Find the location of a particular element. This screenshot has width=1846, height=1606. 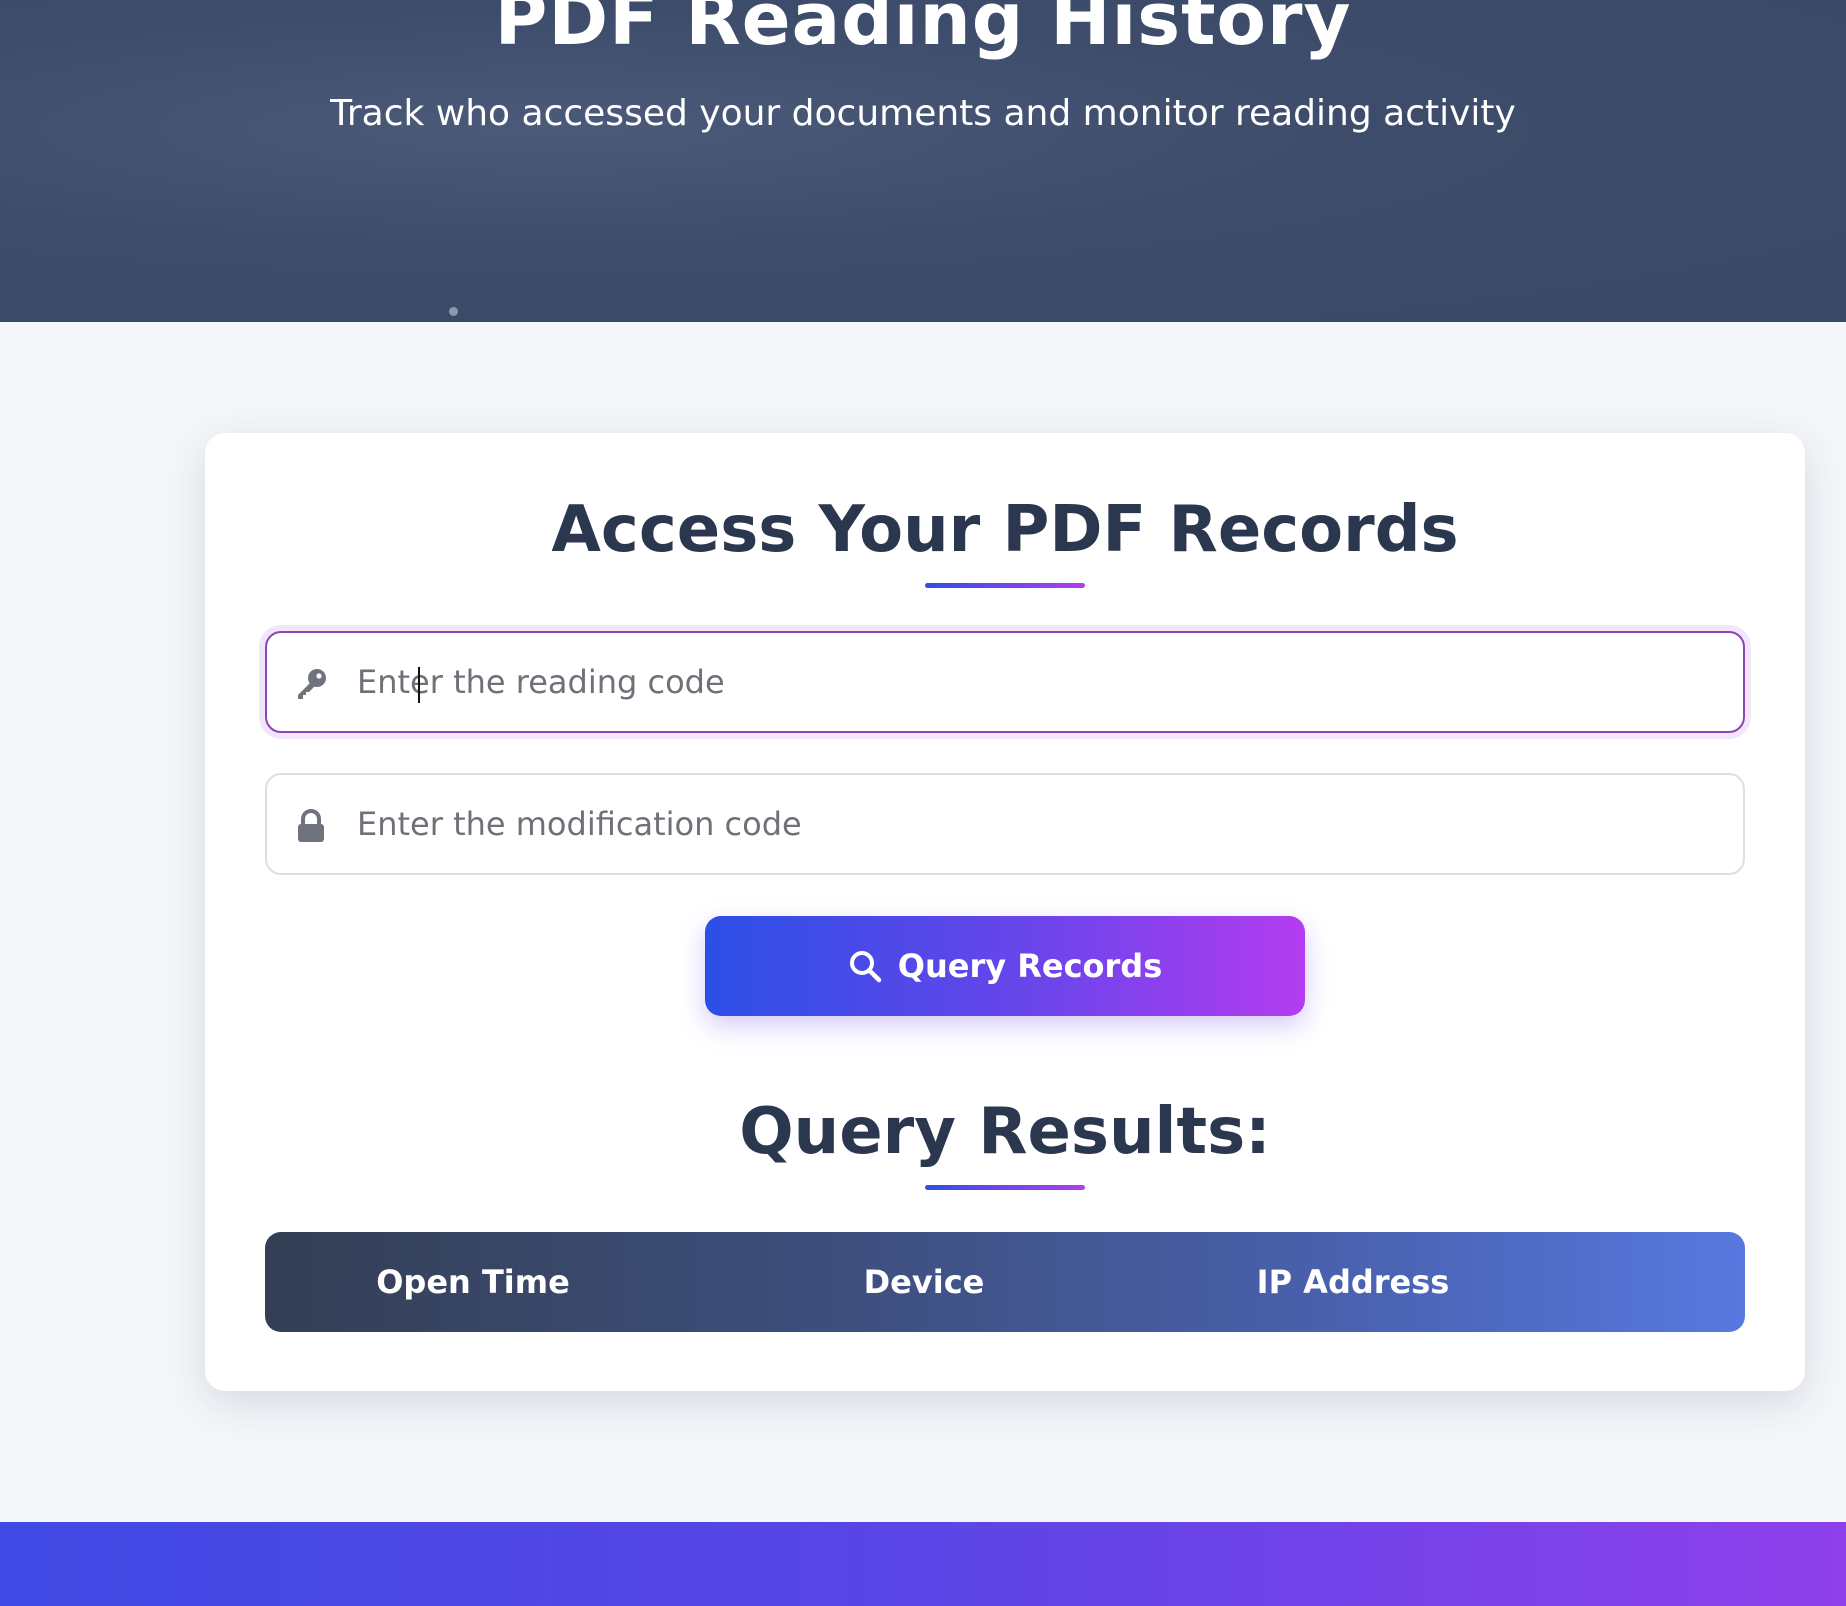

modification-code-field is located at coordinates (1005, 824).